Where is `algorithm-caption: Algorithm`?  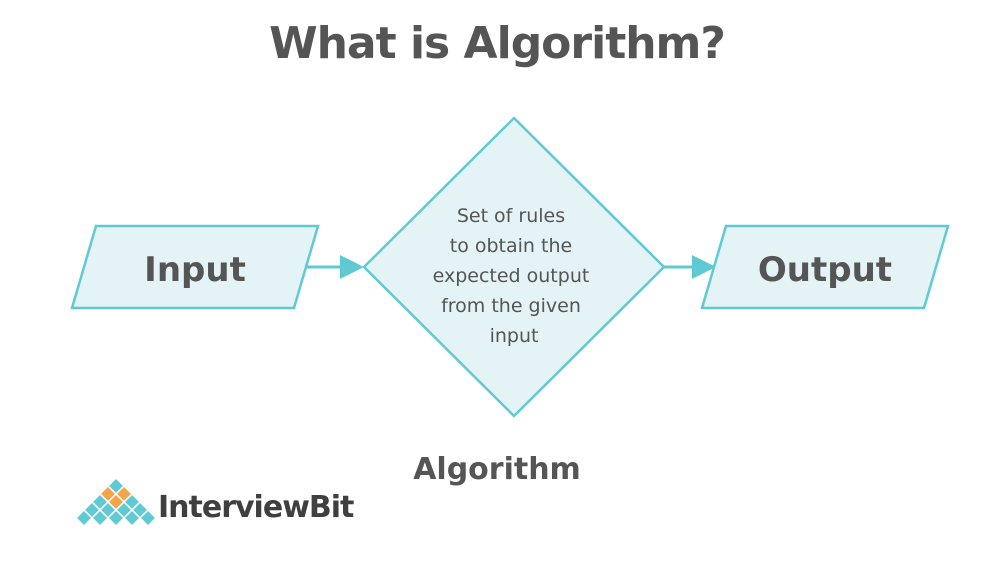 algorithm-caption: Algorithm is located at coordinates (497, 469).